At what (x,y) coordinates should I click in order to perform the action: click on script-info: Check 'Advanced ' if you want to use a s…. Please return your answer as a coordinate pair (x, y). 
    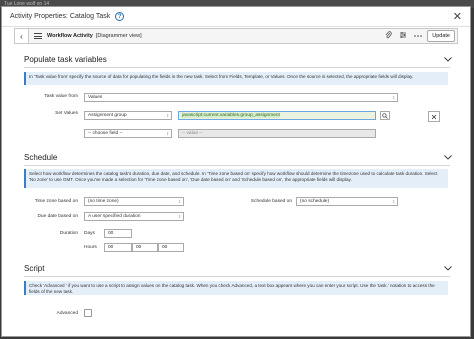
    Looking at the image, I should click on (236, 288).